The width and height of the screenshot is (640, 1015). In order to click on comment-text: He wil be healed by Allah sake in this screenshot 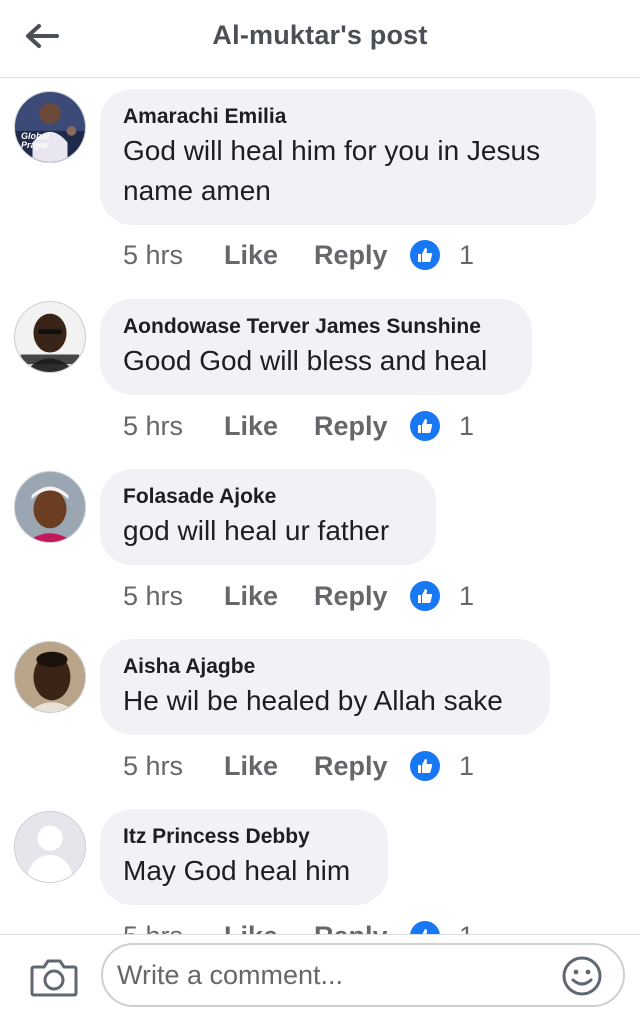, I will do `click(313, 700)`.